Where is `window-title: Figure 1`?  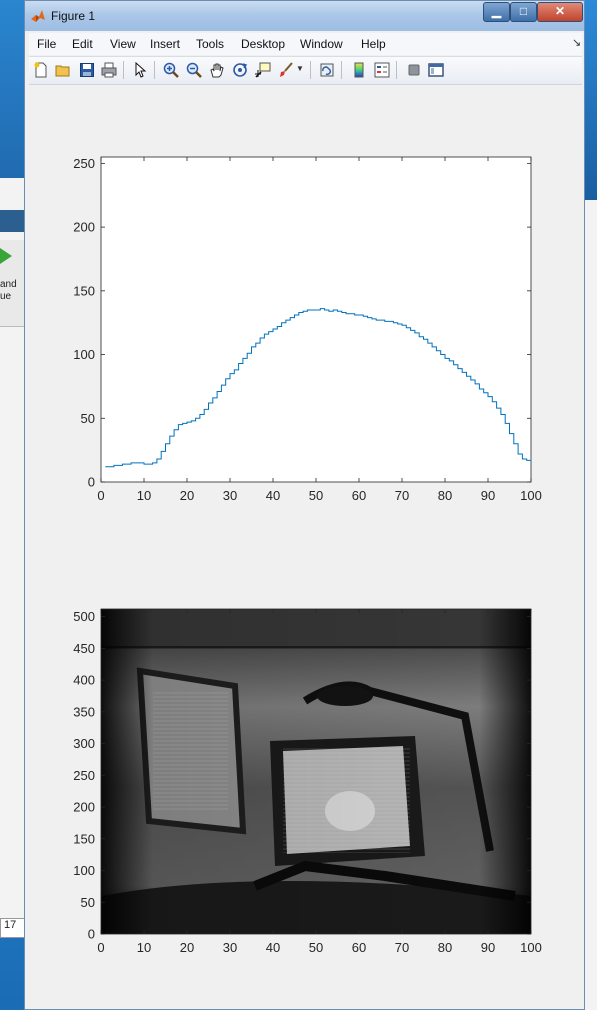
window-title: Figure 1 is located at coordinates (73, 16).